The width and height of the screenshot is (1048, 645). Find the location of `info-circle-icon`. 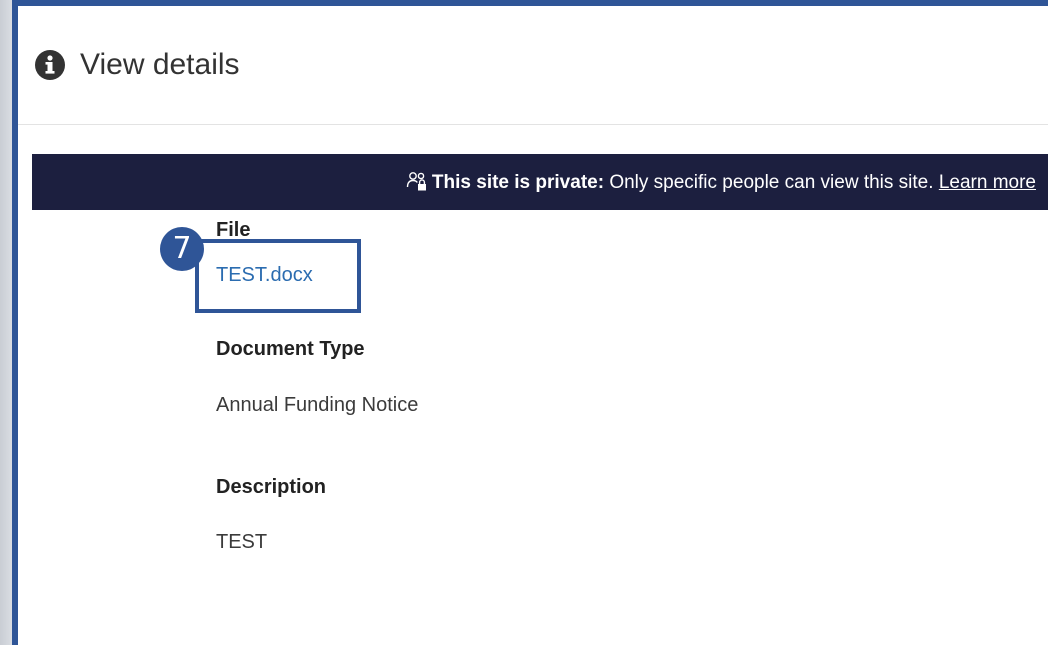

info-circle-icon is located at coordinates (50, 65).